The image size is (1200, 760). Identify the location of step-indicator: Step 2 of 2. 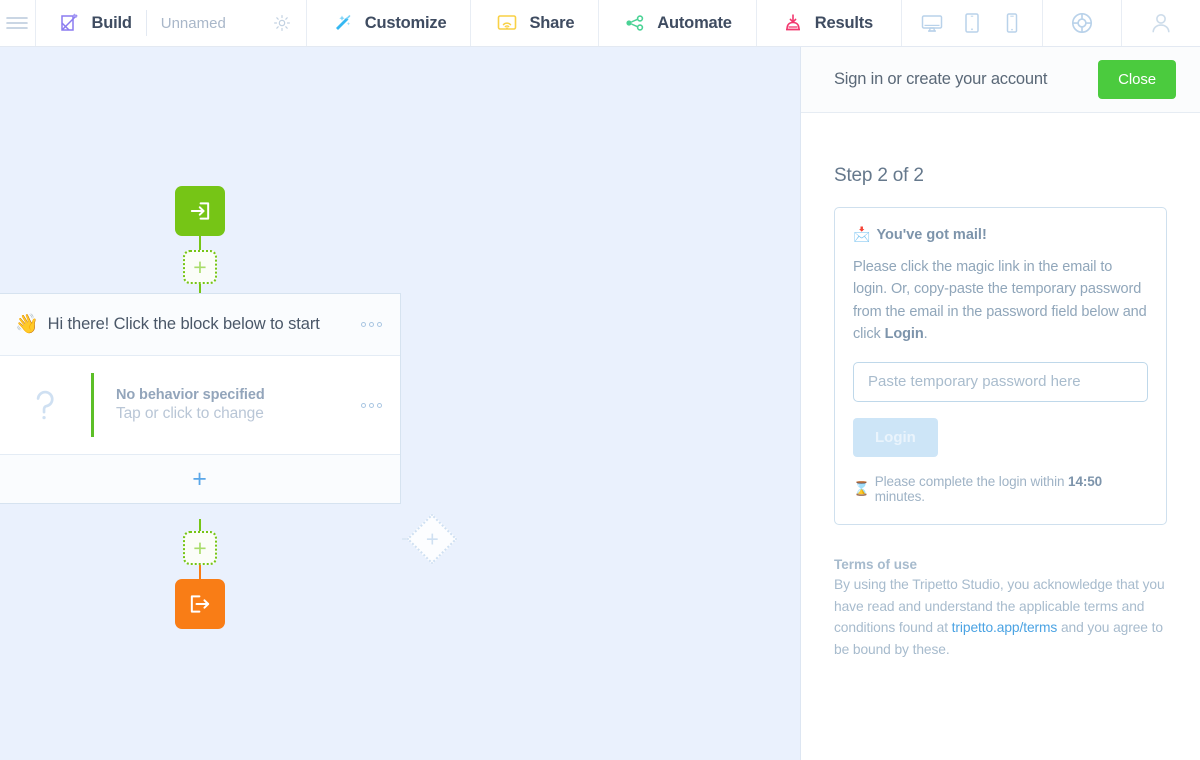
(879, 175).